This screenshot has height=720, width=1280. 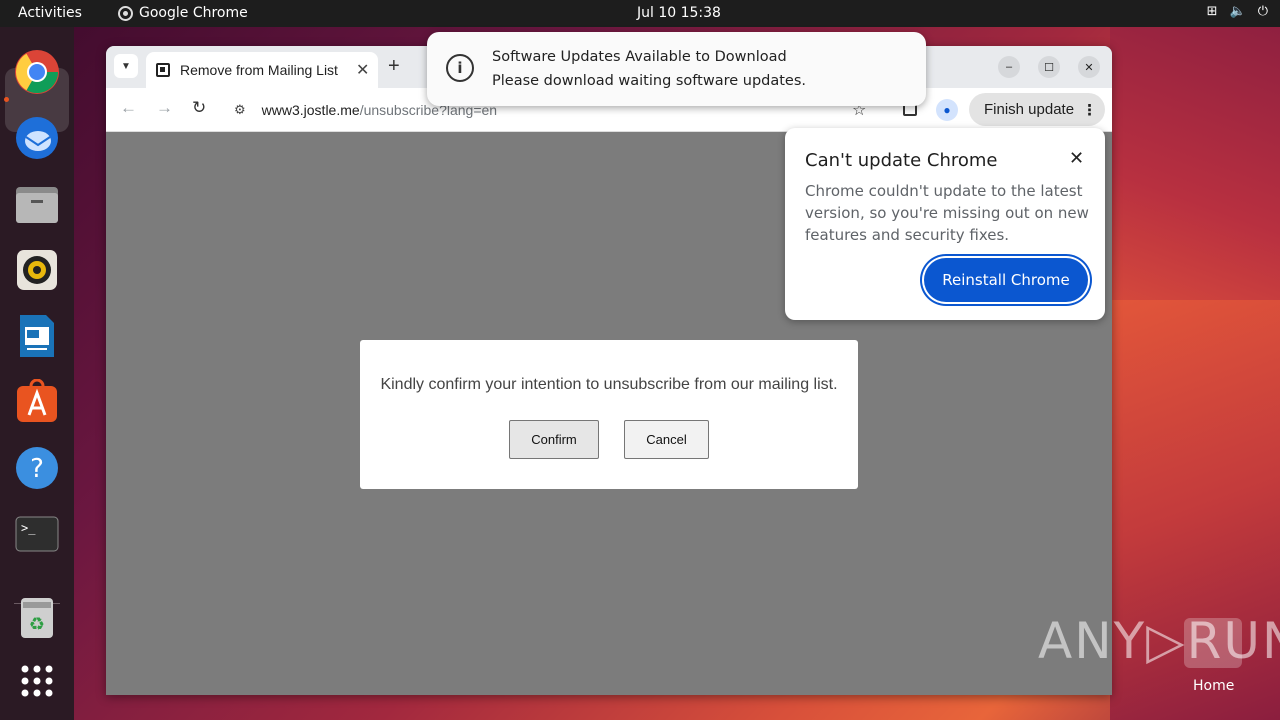 What do you see at coordinates (193, 13) in the screenshot?
I see `app-name: Google Chrome` at bounding box center [193, 13].